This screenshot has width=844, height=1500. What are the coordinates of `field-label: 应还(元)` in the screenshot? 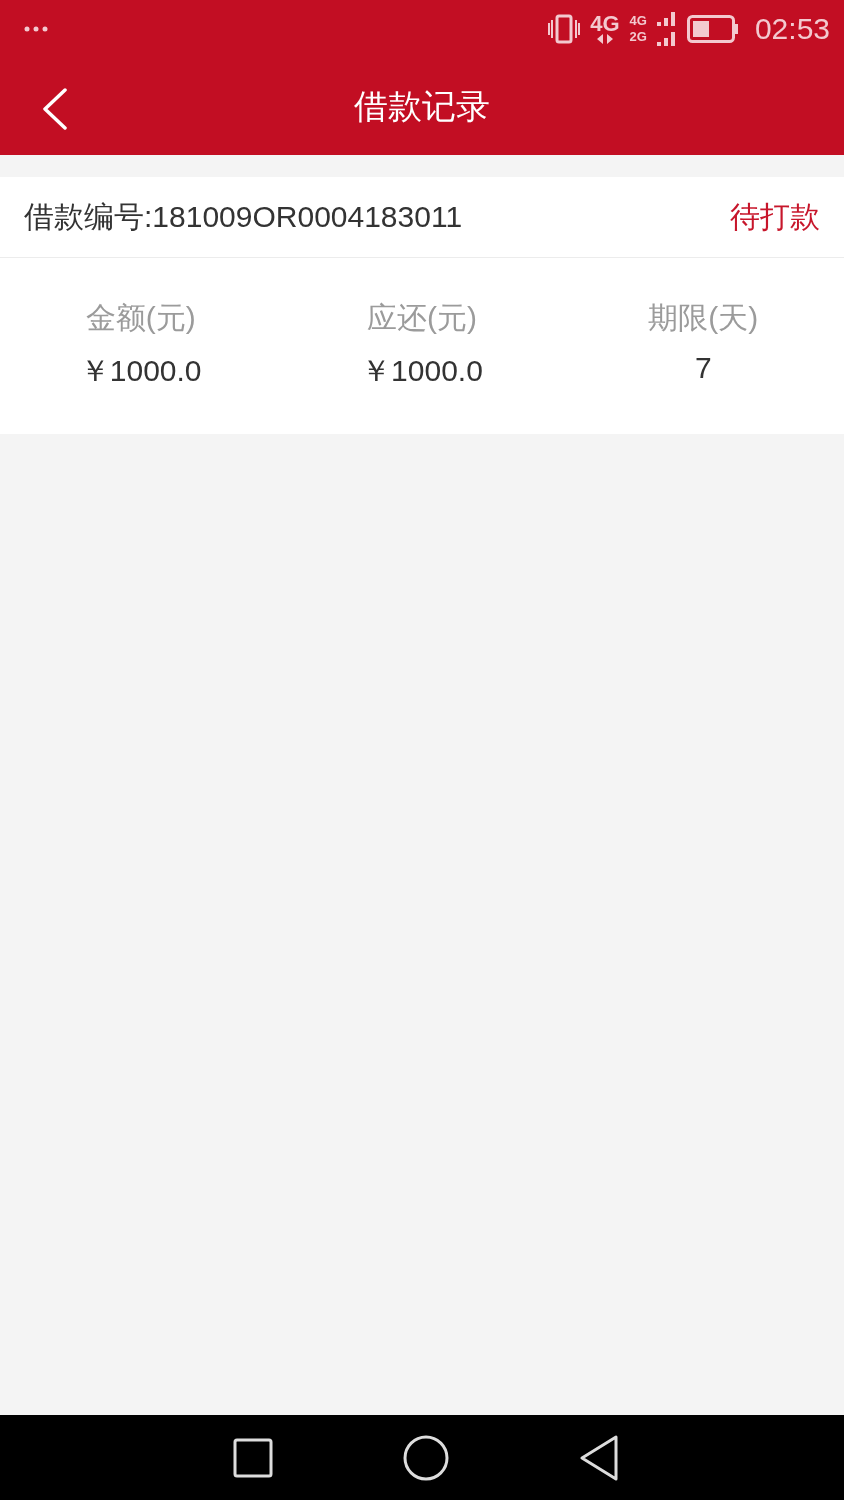 It's located at (422, 318).